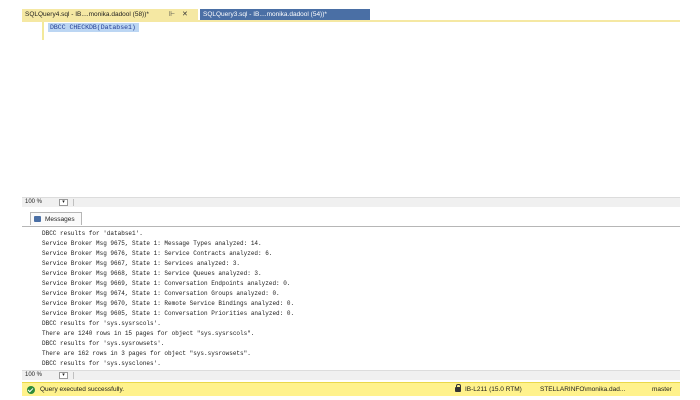 The image size is (700, 400). I want to click on tab-messages: Messages, so click(56, 218).